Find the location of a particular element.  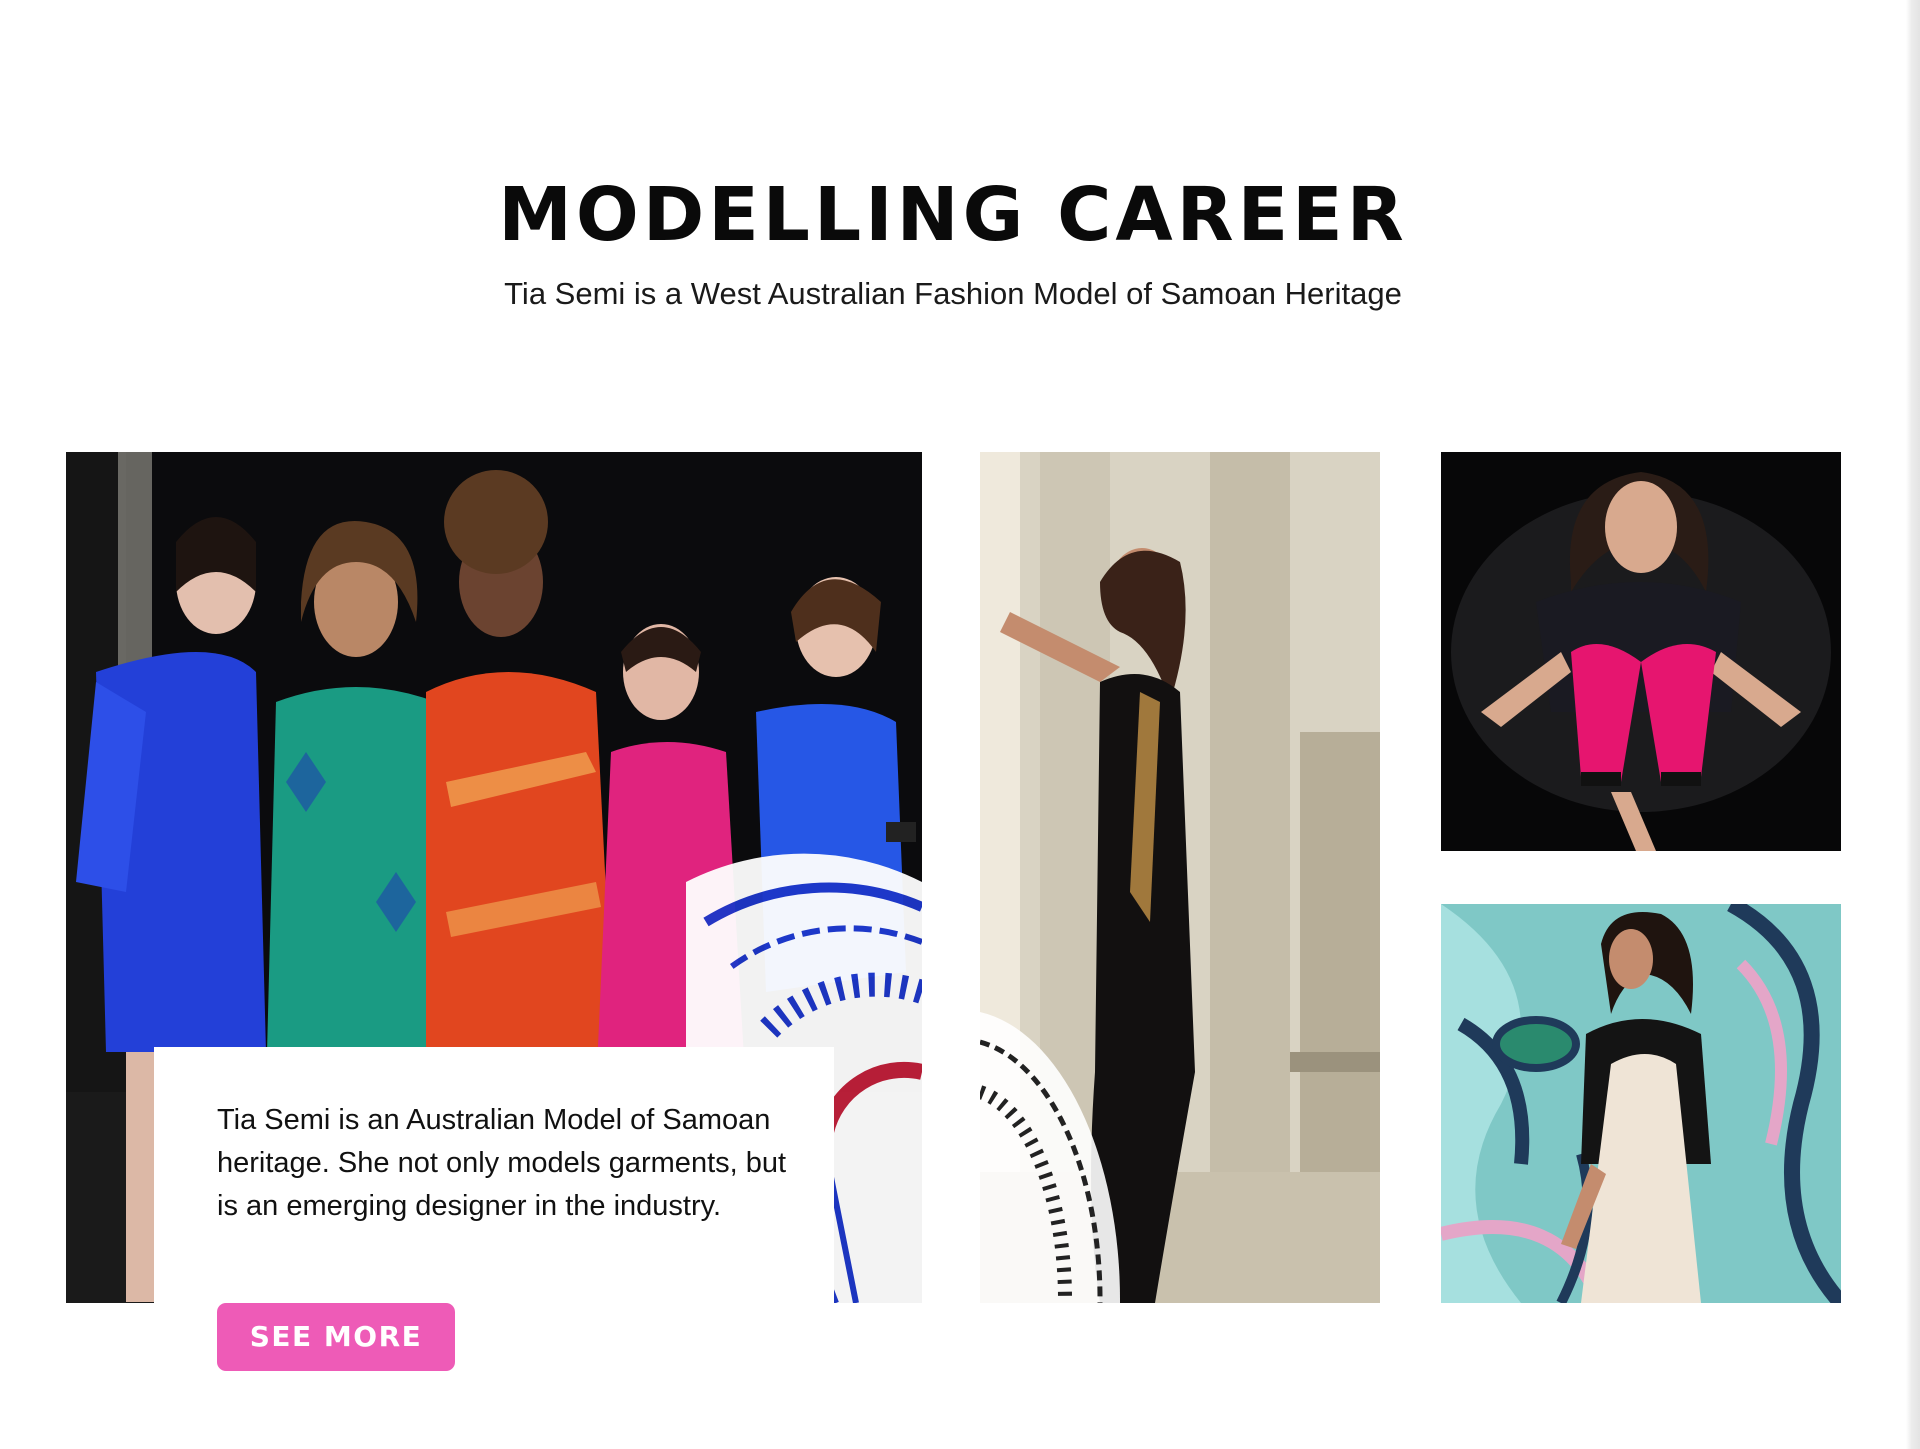

pink-pants-image is located at coordinates (1641, 651).